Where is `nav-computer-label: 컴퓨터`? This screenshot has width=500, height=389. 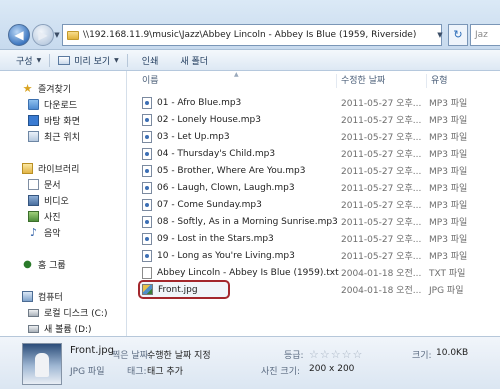
nav-computer-label: 컴퓨터 is located at coordinates (50, 298).